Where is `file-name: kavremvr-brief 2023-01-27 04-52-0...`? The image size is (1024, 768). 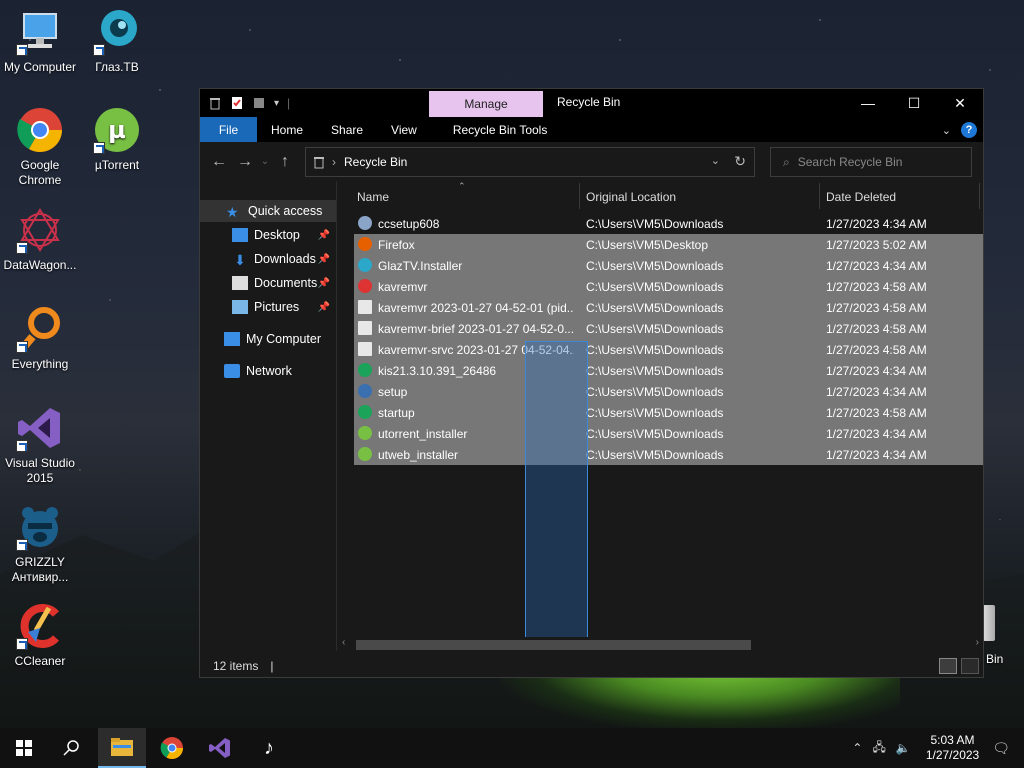 file-name: kavremvr-brief 2023-01-27 04-52-0... is located at coordinates (476, 329).